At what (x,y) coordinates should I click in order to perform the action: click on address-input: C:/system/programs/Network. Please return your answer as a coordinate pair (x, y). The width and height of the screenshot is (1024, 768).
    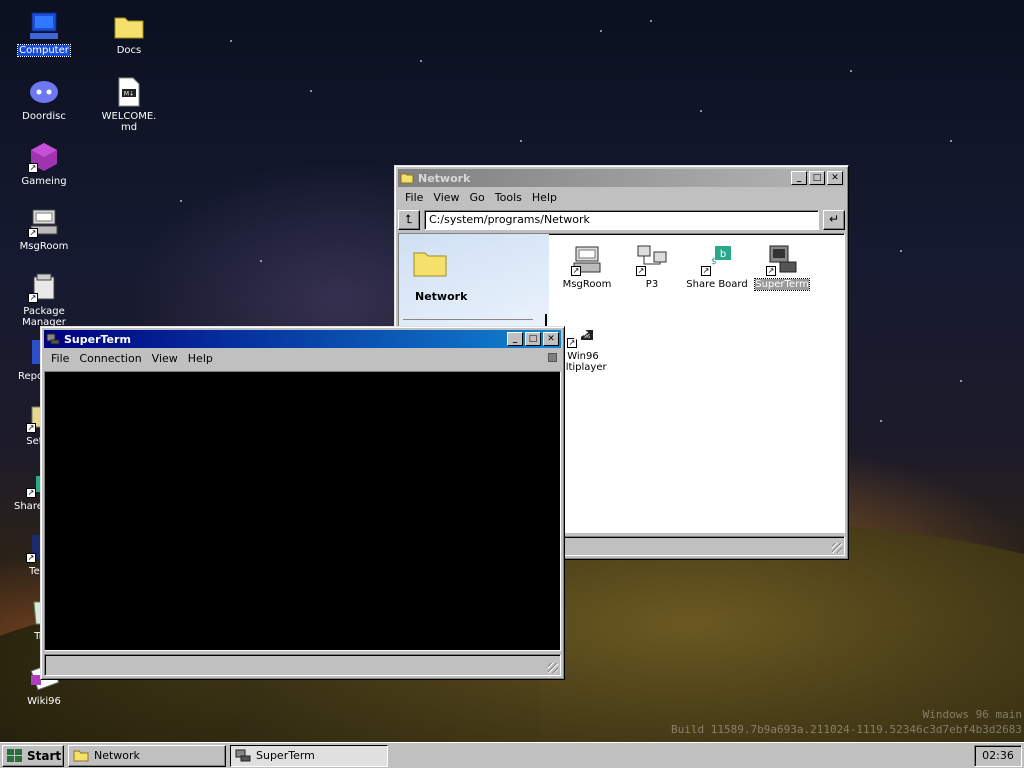
    Looking at the image, I should click on (621, 220).